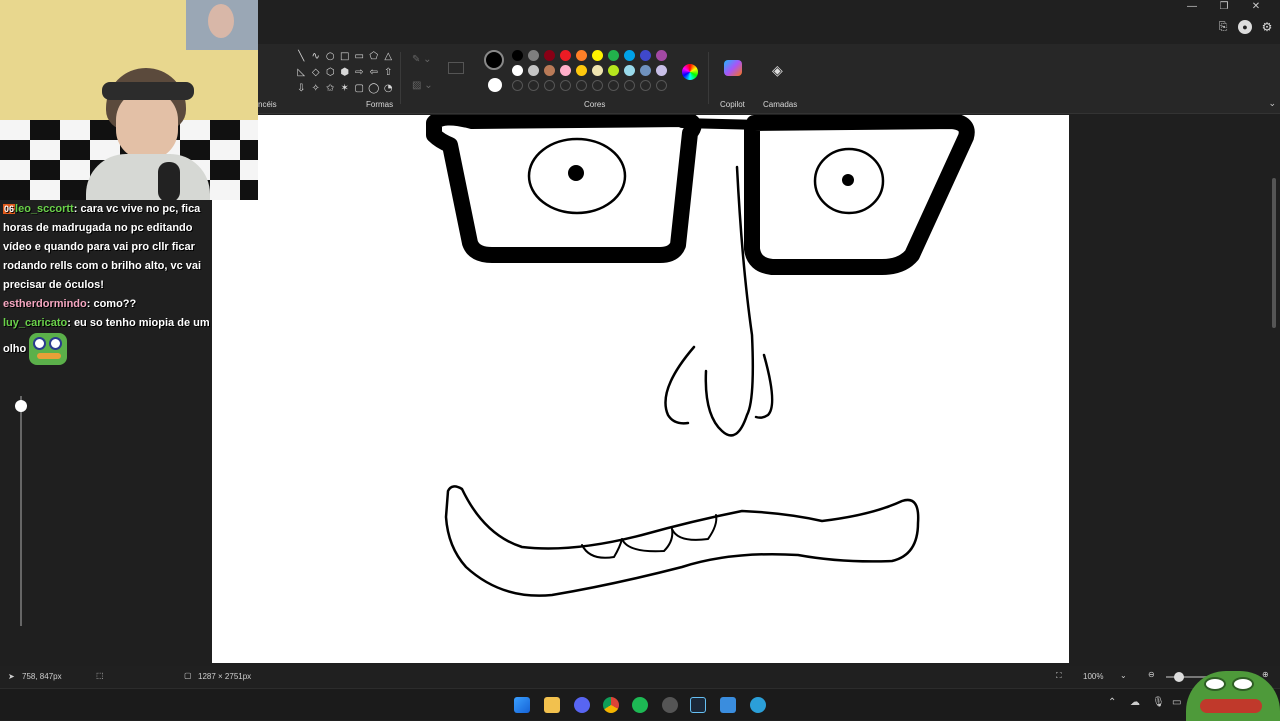  I want to click on four-point-star-shape-icon: ✧, so click(316, 89).